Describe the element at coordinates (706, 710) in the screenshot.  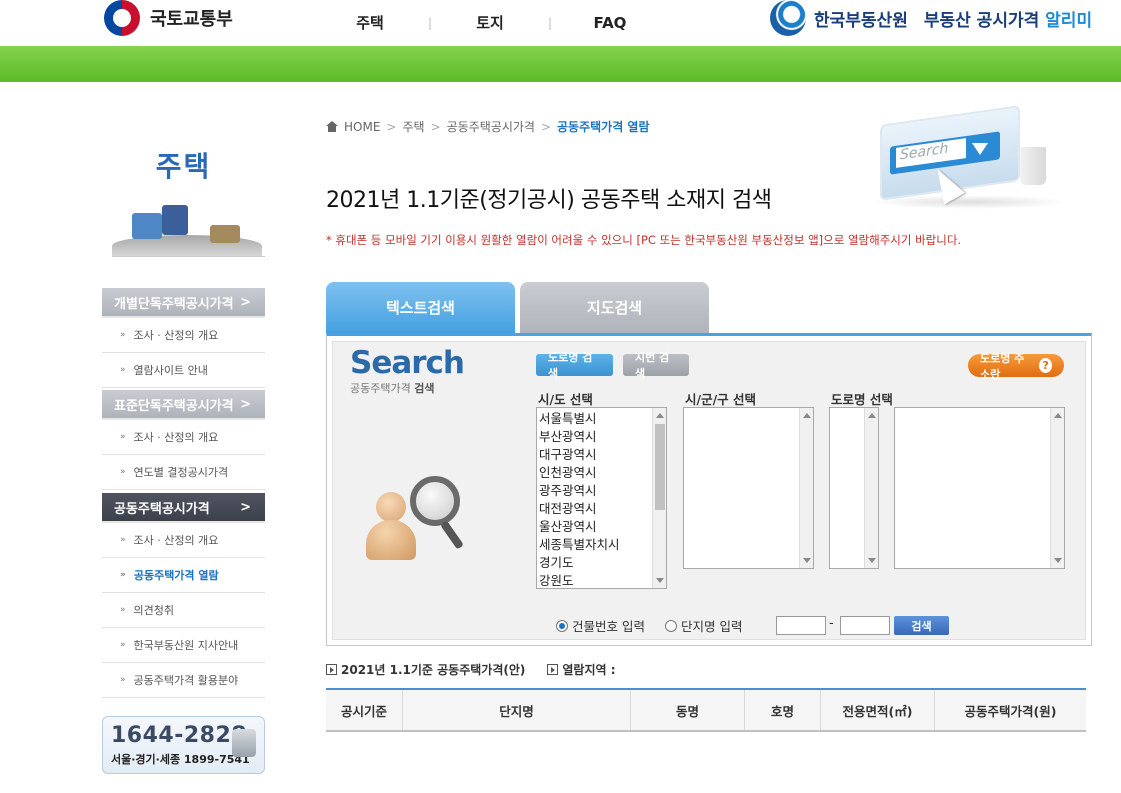
I see `table-header-row: 공시기준 단지명 동명 호명 전용면적(㎡) 공동주택가격(원)` at that location.